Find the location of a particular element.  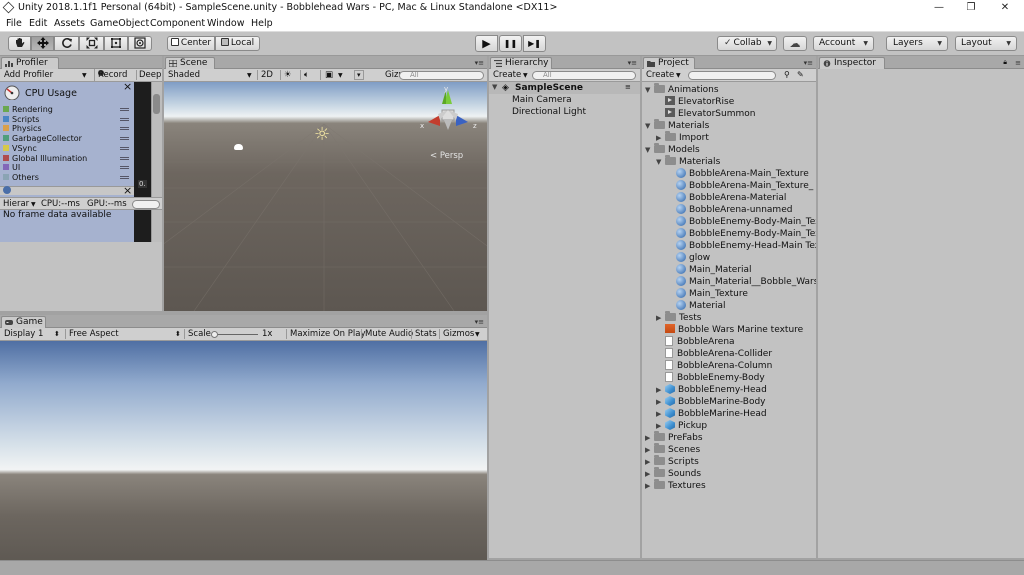

hand-tool is located at coordinates (19, 43).